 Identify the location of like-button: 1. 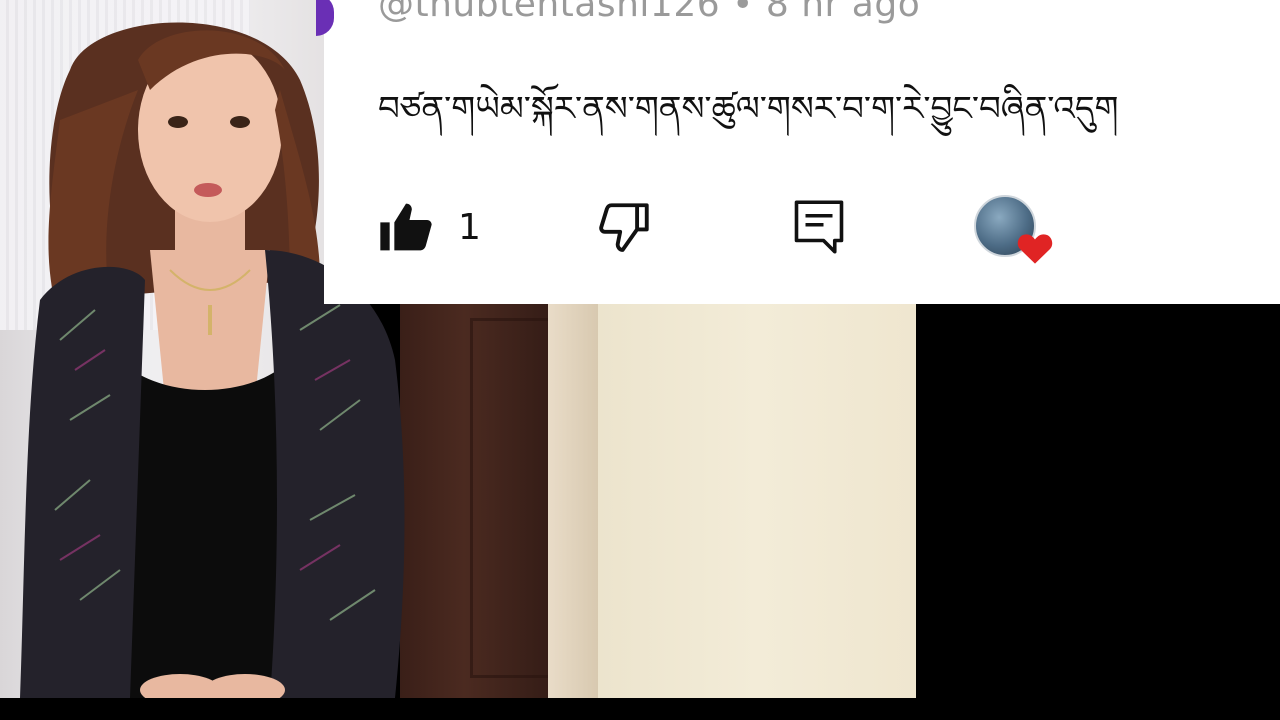
(429, 227).